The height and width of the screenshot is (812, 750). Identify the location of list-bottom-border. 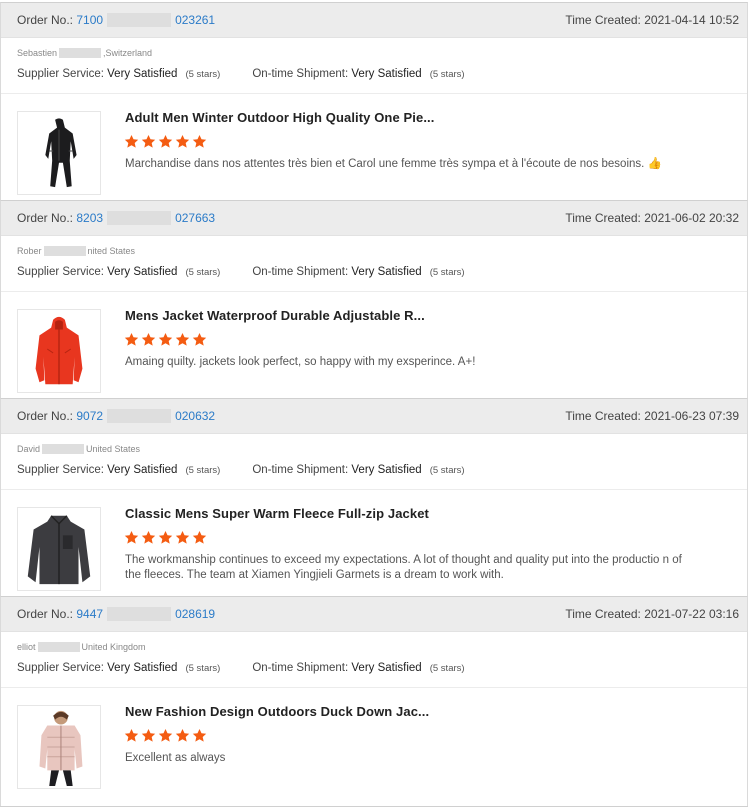
(374, 806).